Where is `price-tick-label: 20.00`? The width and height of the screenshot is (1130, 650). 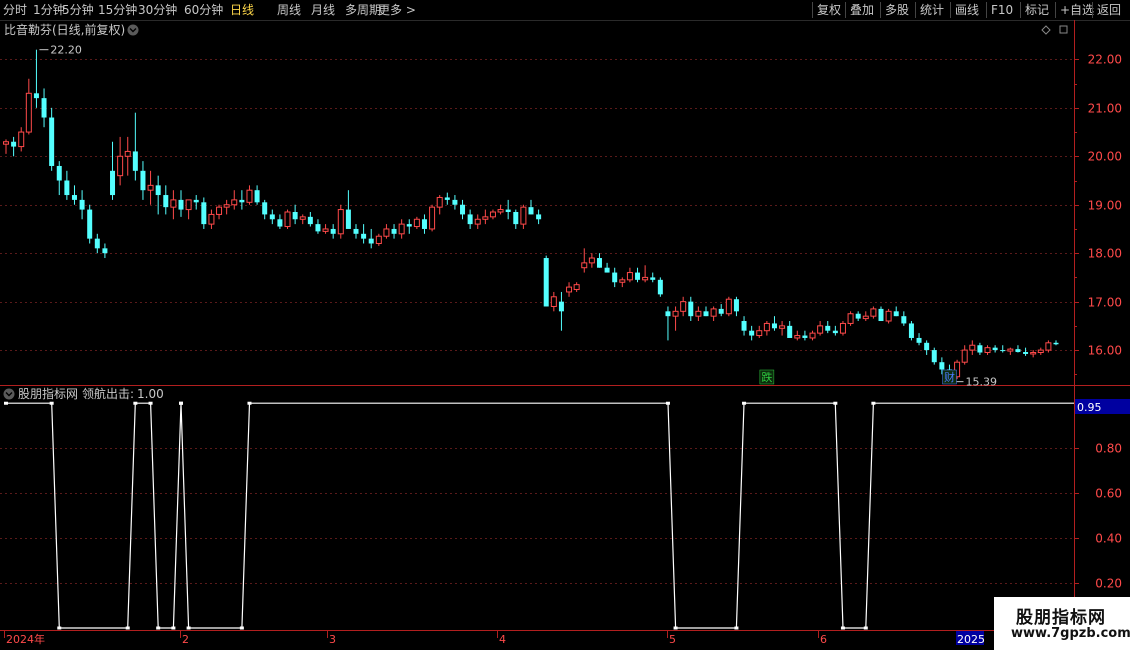
price-tick-label: 20.00 is located at coordinates (1105, 157).